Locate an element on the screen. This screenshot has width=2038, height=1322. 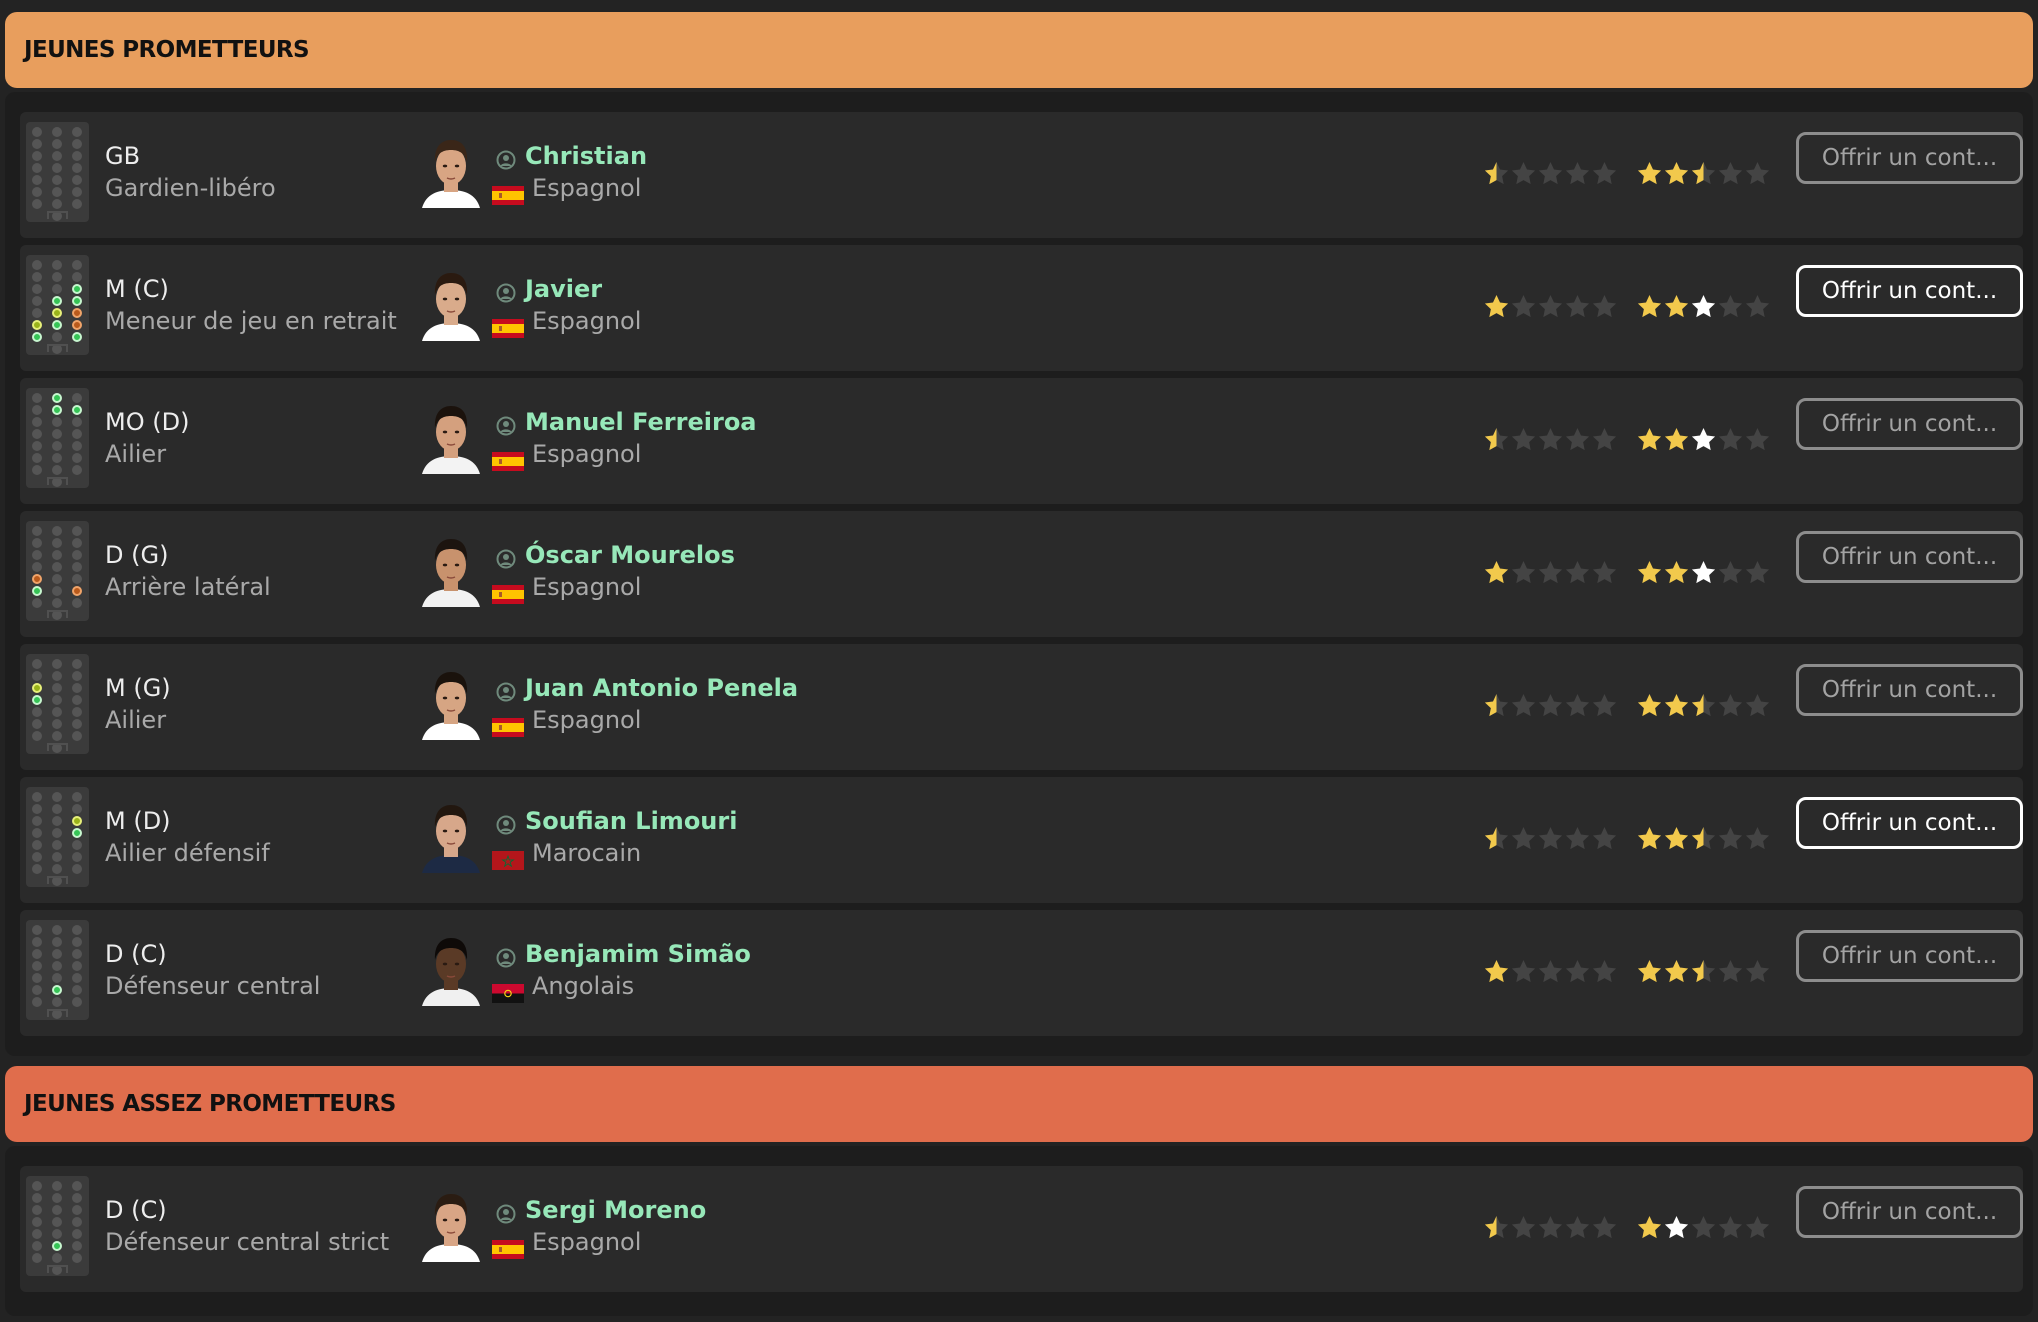
player-name: Juan Antonio Penela is located at coordinates (661, 688).